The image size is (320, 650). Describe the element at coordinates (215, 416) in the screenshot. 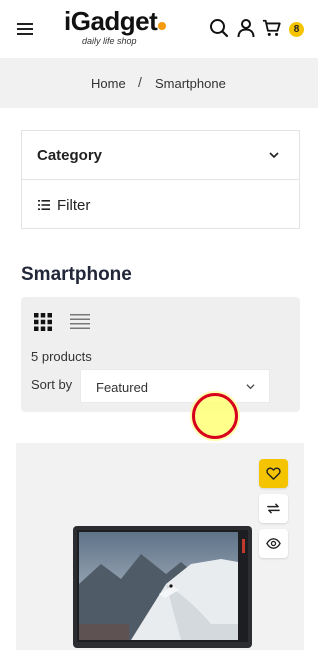

I see `click-indicator` at that location.